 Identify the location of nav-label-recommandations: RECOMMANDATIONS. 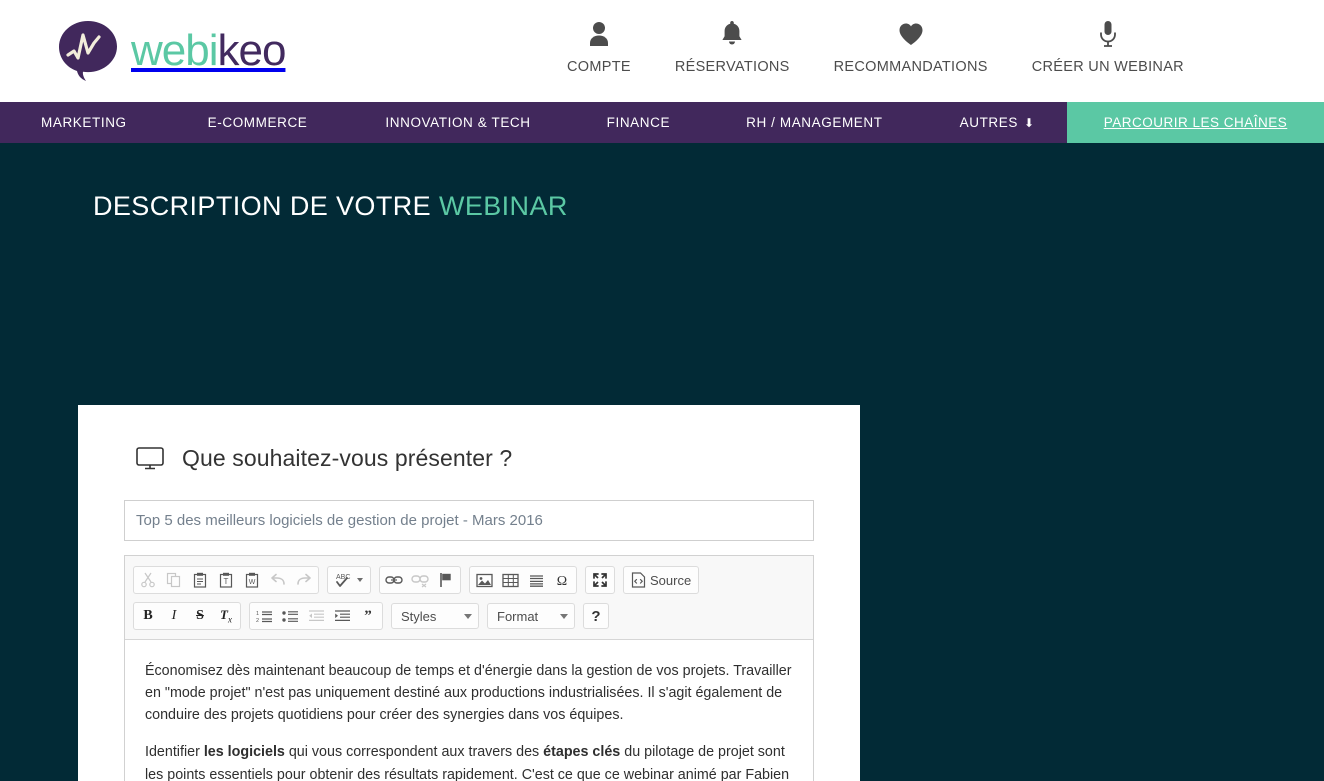
(910, 67).